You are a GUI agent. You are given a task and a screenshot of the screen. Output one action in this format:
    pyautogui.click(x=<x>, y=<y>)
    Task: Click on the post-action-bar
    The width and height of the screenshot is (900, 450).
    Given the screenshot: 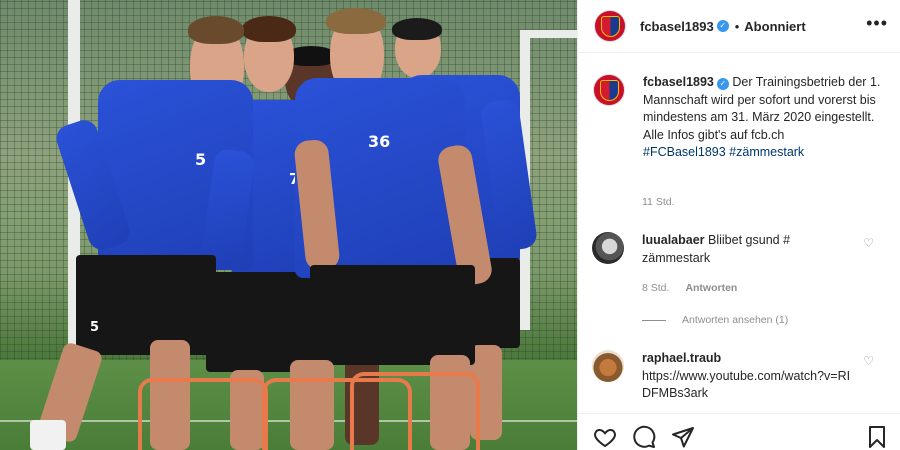 What is the action you would take?
    pyautogui.click(x=738, y=431)
    